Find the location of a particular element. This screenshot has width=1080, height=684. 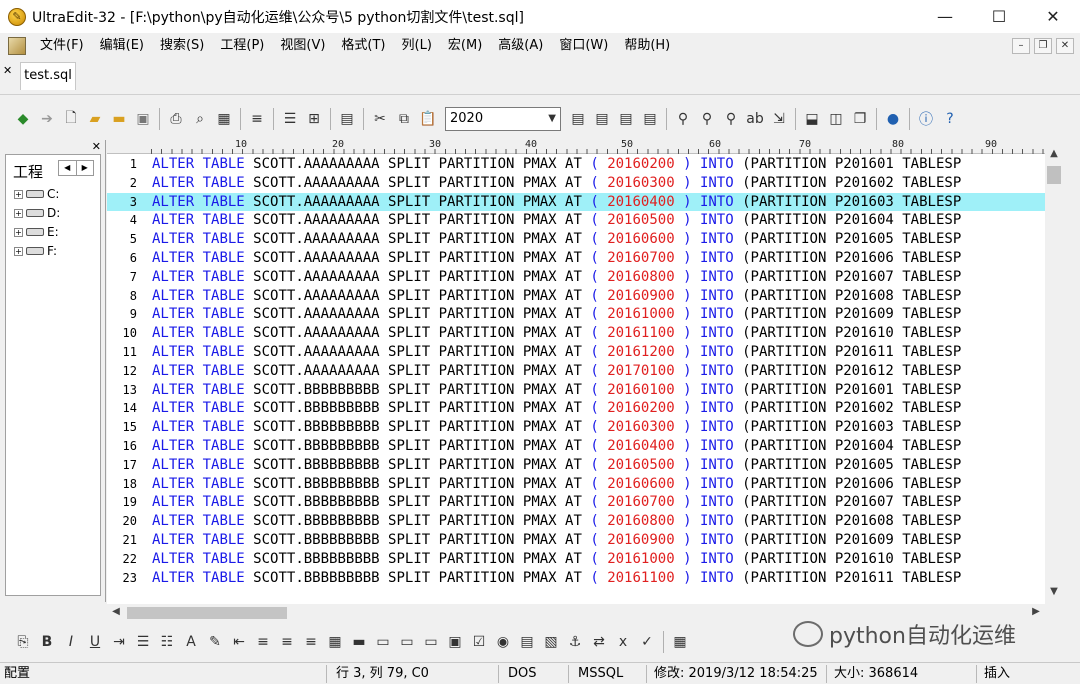

web-globe-icon: ● is located at coordinates (893, 119).